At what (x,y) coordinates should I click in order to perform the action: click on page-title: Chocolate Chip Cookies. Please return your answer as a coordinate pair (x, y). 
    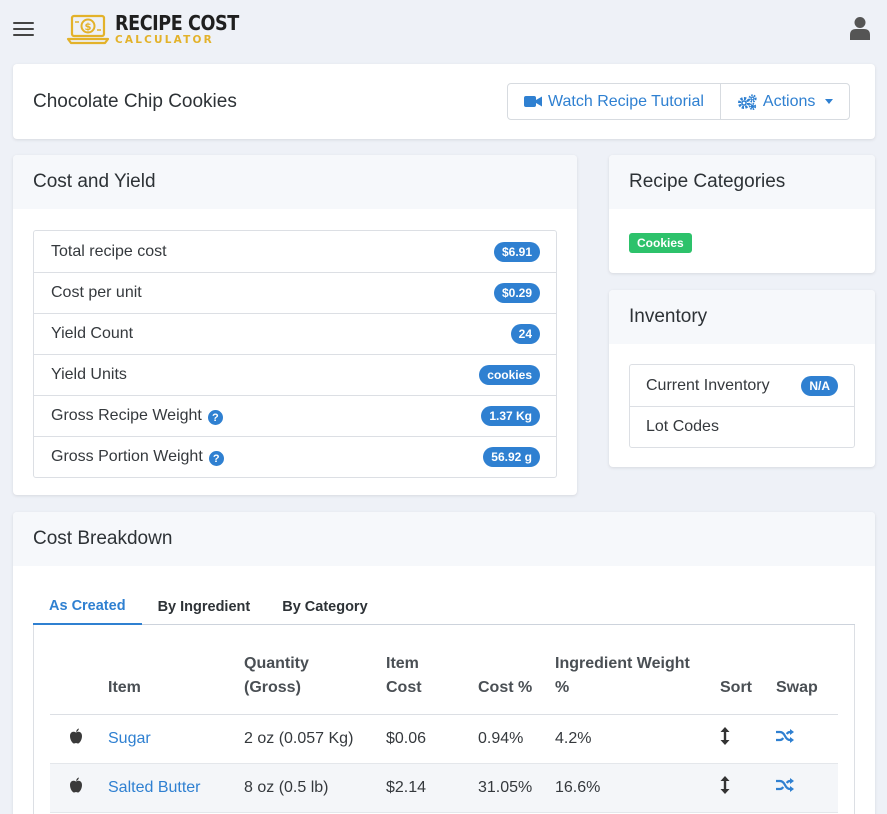
    Looking at the image, I should click on (135, 101).